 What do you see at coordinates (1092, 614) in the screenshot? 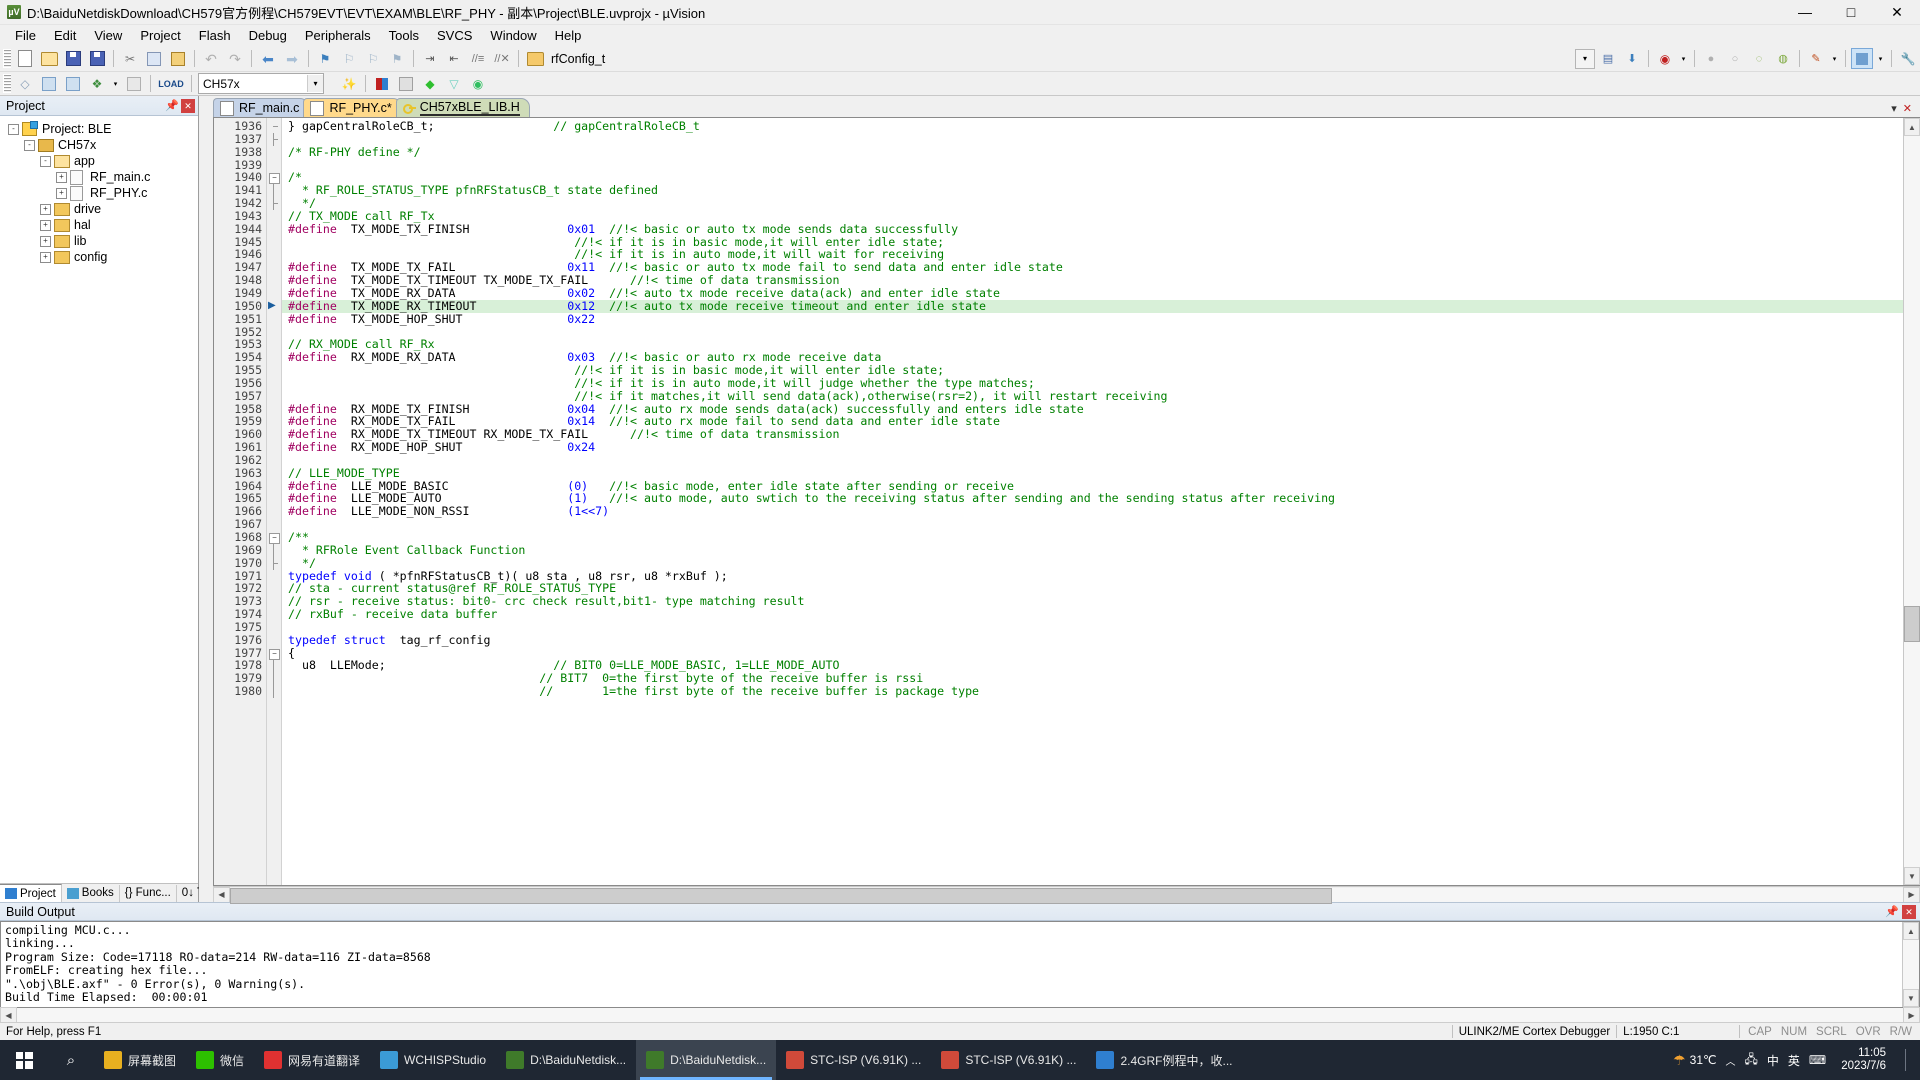
I see `code-line: // rxBuf - receive data buffer` at bounding box center [1092, 614].